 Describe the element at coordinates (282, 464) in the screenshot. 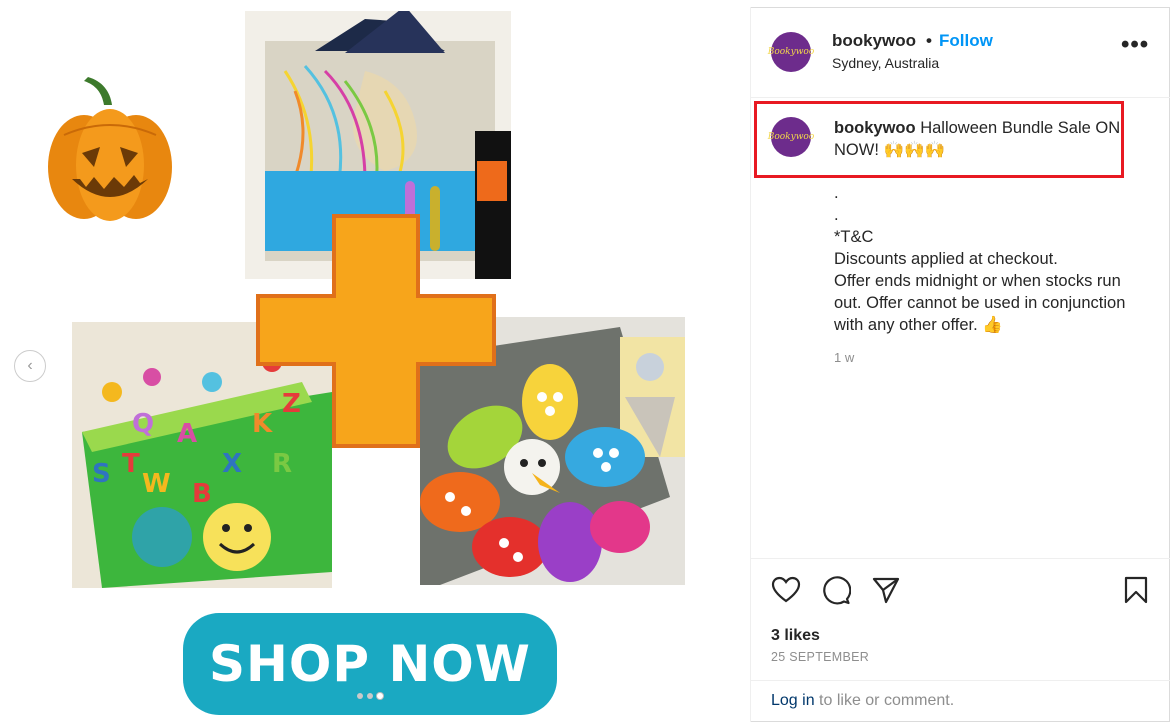

I see `letter-r: R` at that location.